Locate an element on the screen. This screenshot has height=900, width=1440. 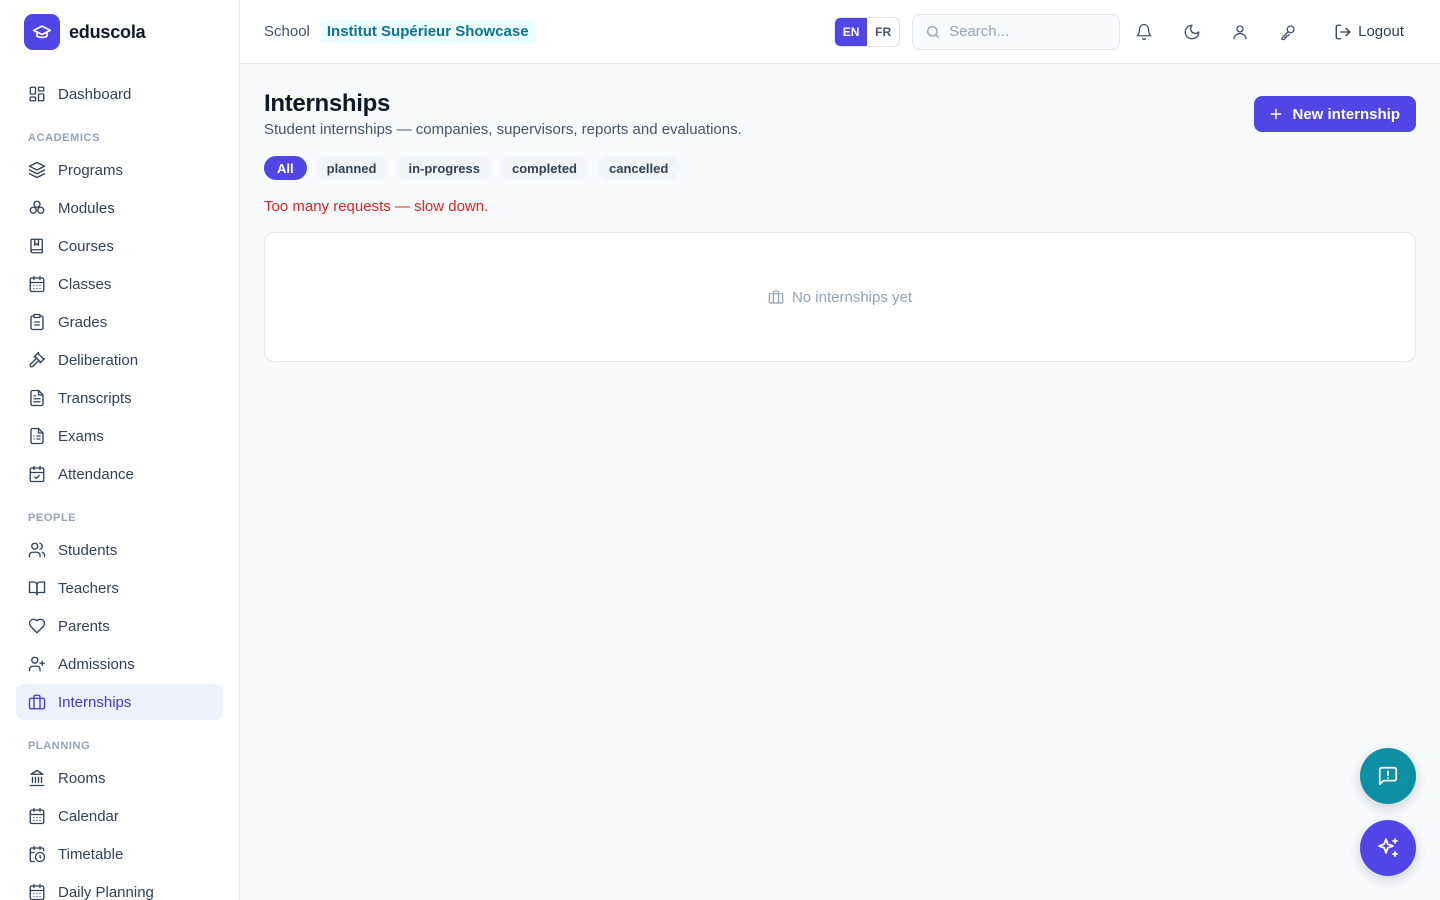
sidebar-item-label: Parents is located at coordinates (84, 626).